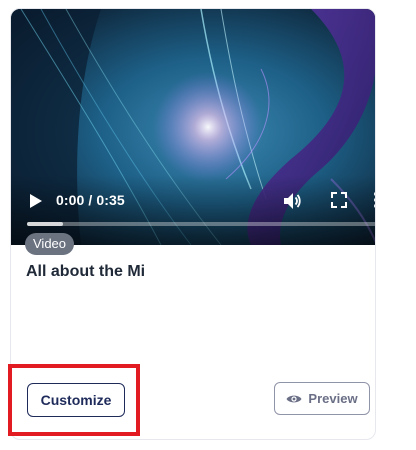 Image resolution: width=416 pixels, height=450 pixels. Describe the element at coordinates (90, 200) in the screenshot. I see `time-display: 0:00 / 0:35` at that location.